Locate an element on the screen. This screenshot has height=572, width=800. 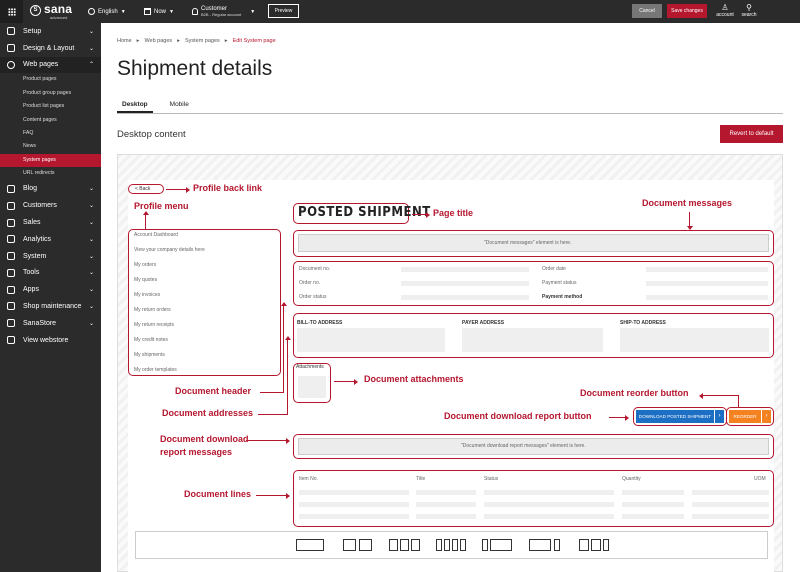
chevron-up-icon: ⌃ is located at coordinates (91, 65).